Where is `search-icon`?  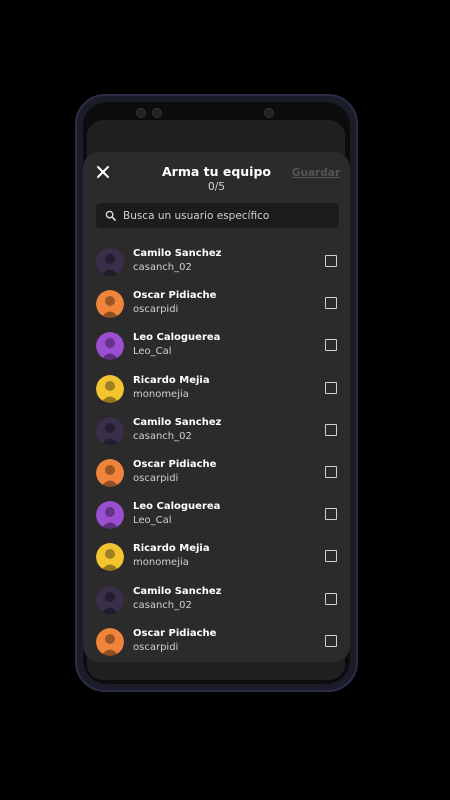
search-icon is located at coordinates (110, 215).